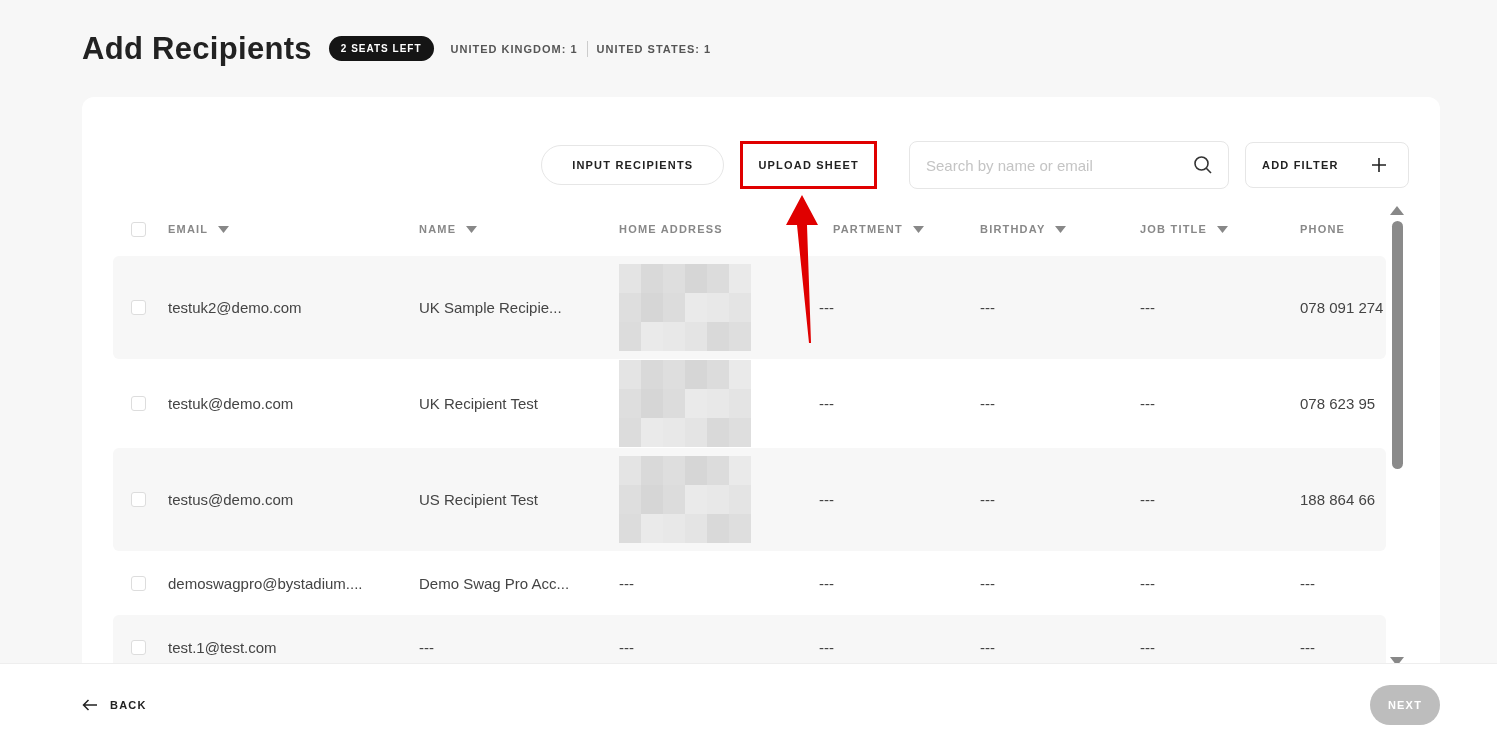  What do you see at coordinates (478, 403) in the screenshot?
I see `table-cell: UK Recipient Test` at bounding box center [478, 403].